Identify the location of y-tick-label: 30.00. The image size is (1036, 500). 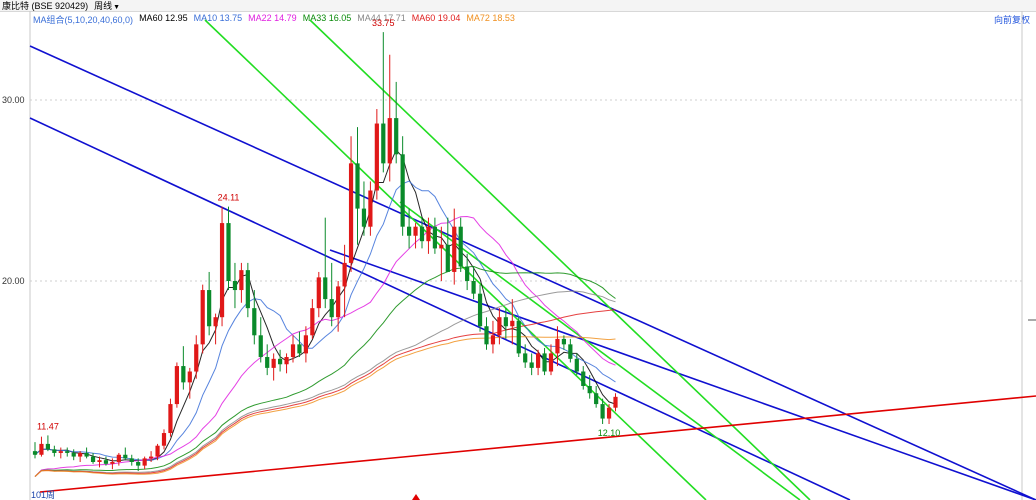
(13, 100).